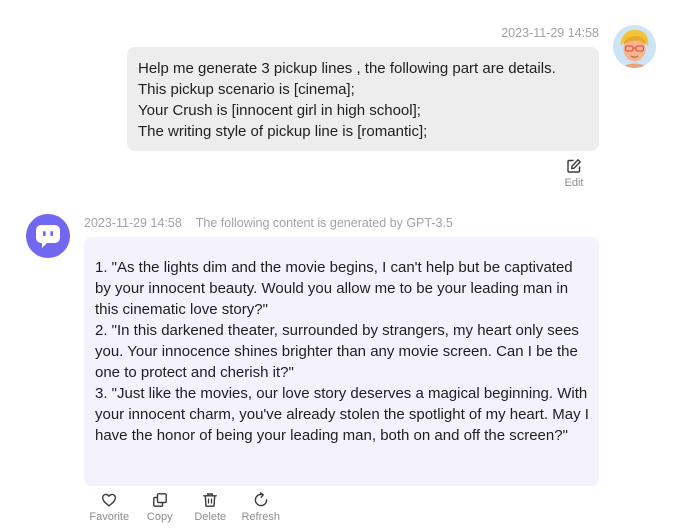 This screenshot has width=677, height=530. Describe the element at coordinates (261, 517) in the screenshot. I see `refresh-label: Refresh` at that location.